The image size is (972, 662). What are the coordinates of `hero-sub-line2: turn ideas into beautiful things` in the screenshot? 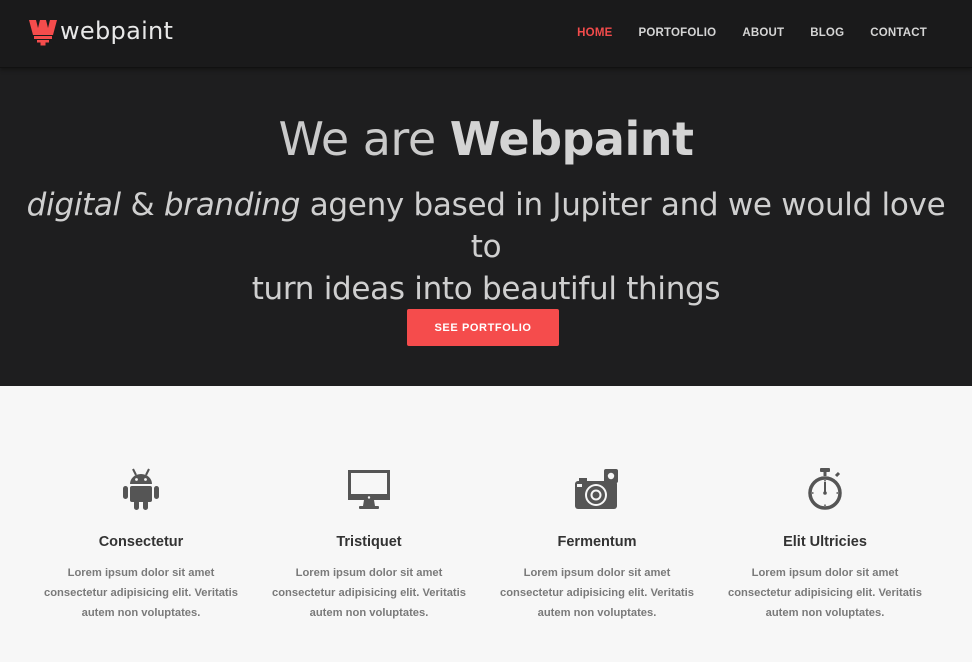 It's located at (486, 289).